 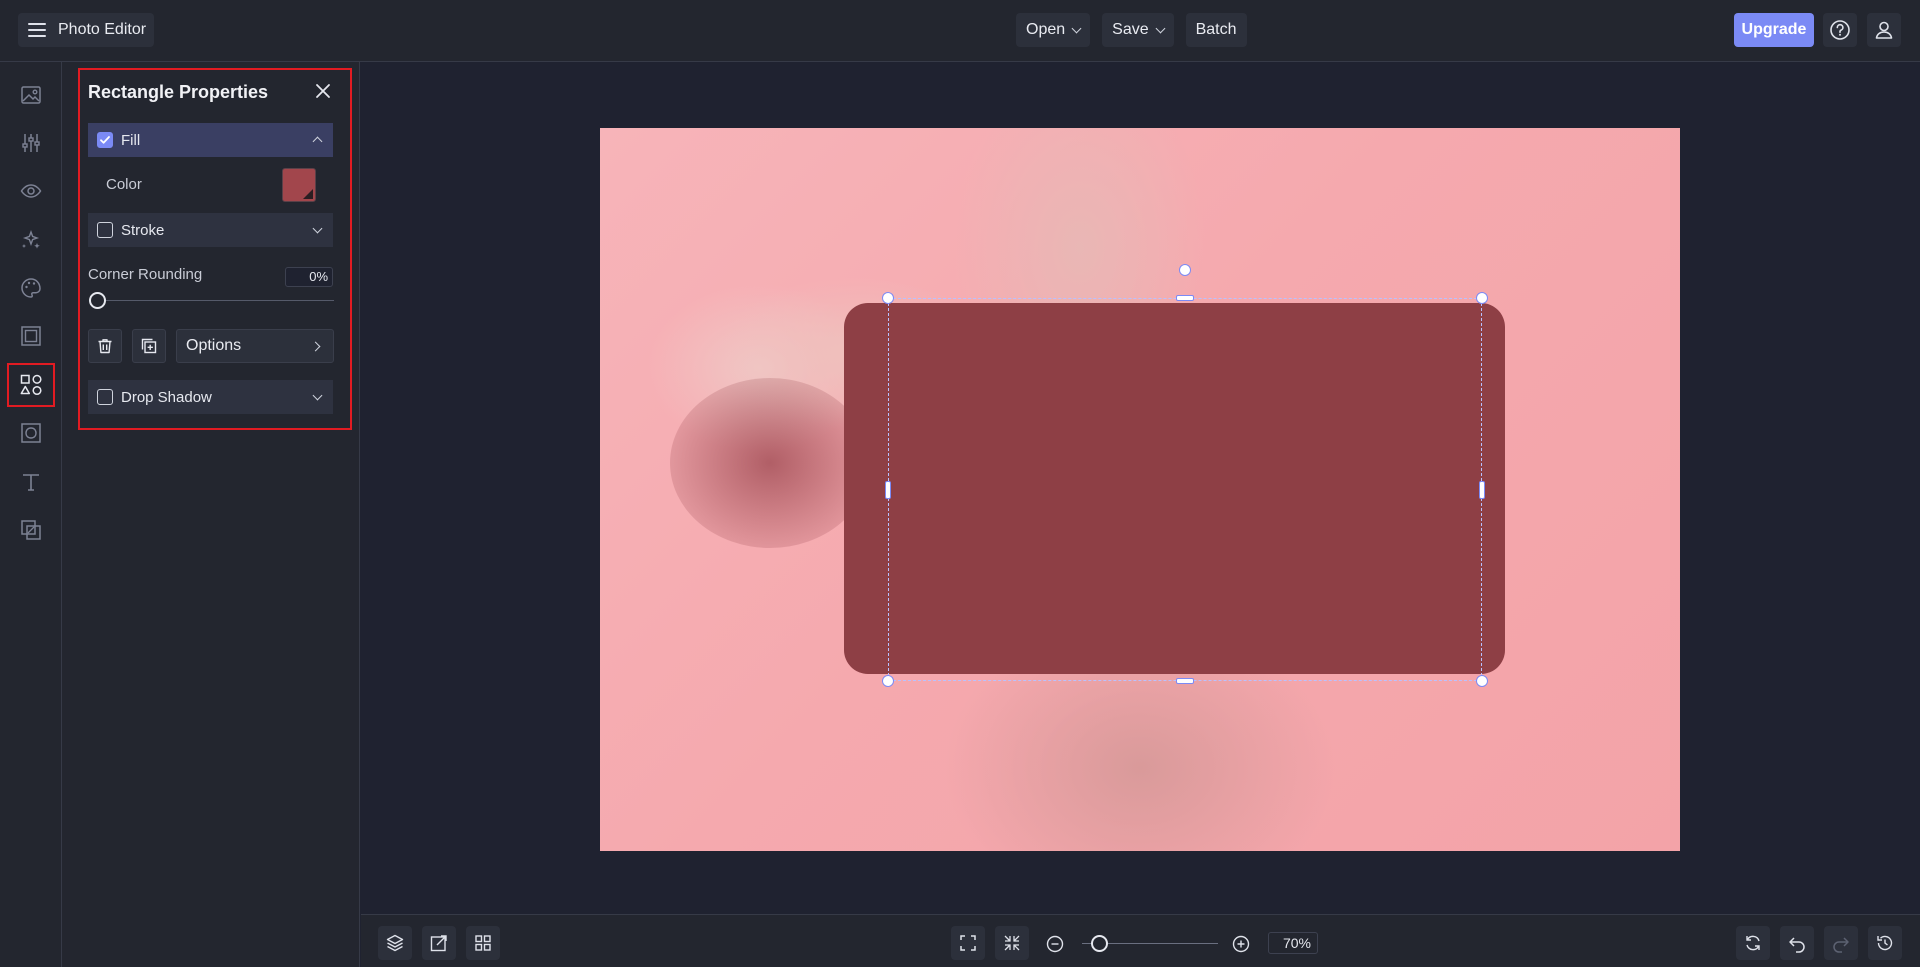 I want to click on undo-icon, so click(x=1797, y=943).